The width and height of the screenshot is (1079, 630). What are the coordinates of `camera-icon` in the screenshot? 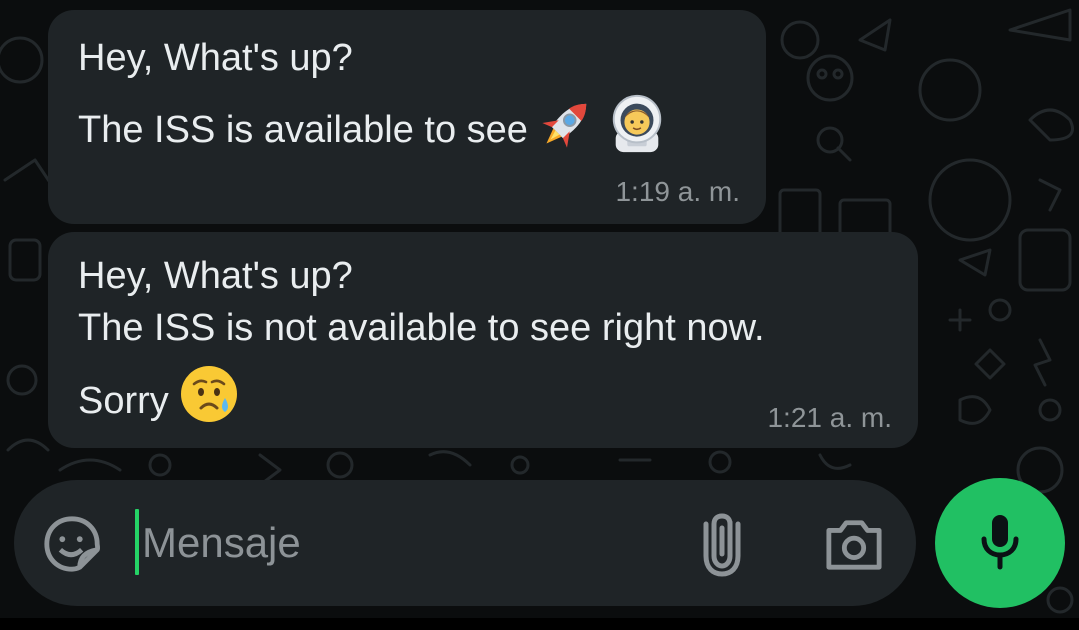 It's located at (854, 544).